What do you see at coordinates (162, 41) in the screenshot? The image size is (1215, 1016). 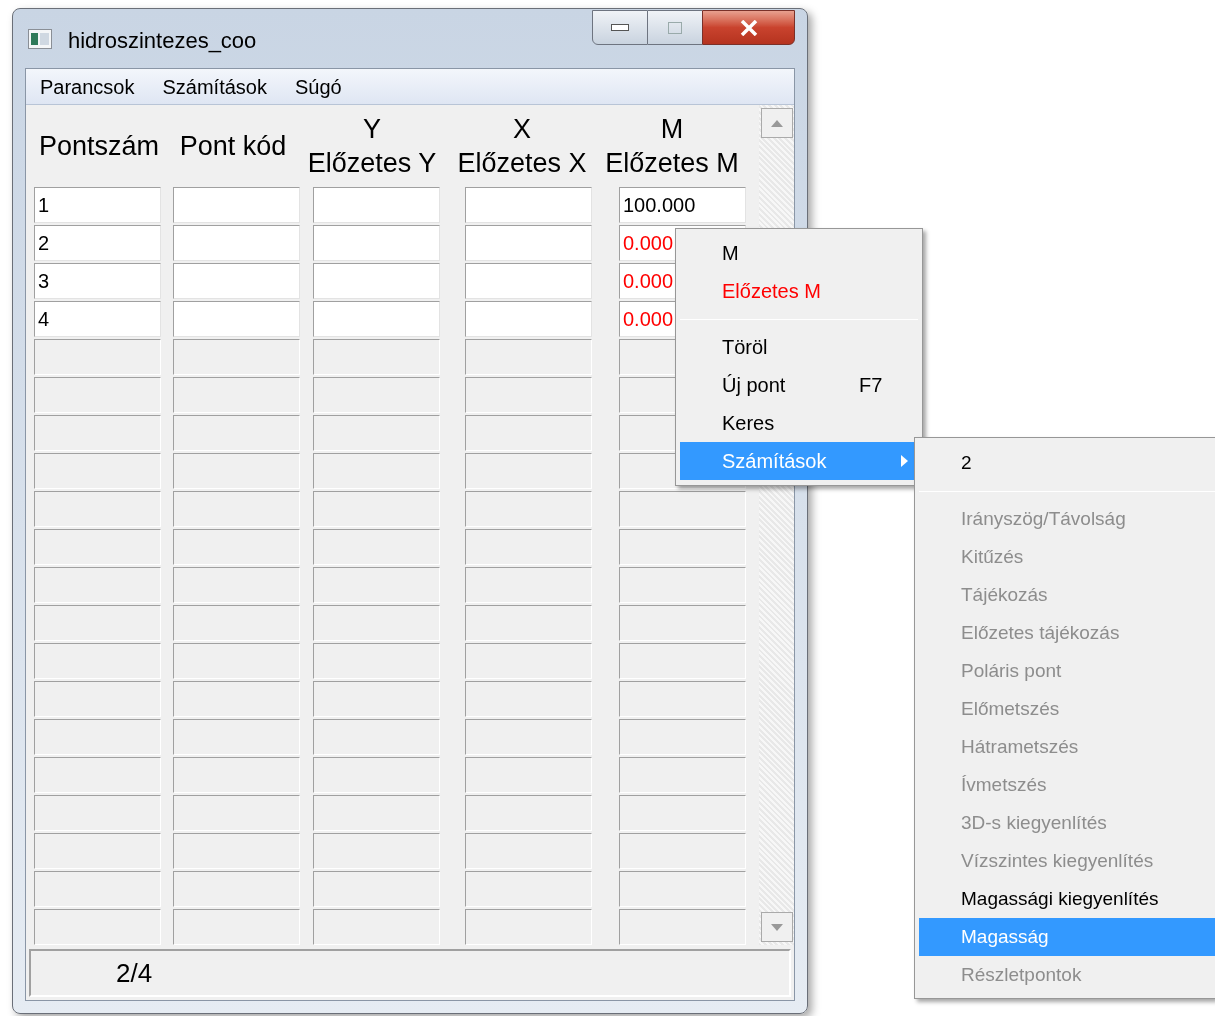 I see `window-title: hidroszintezes_coo` at bounding box center [162, 41].